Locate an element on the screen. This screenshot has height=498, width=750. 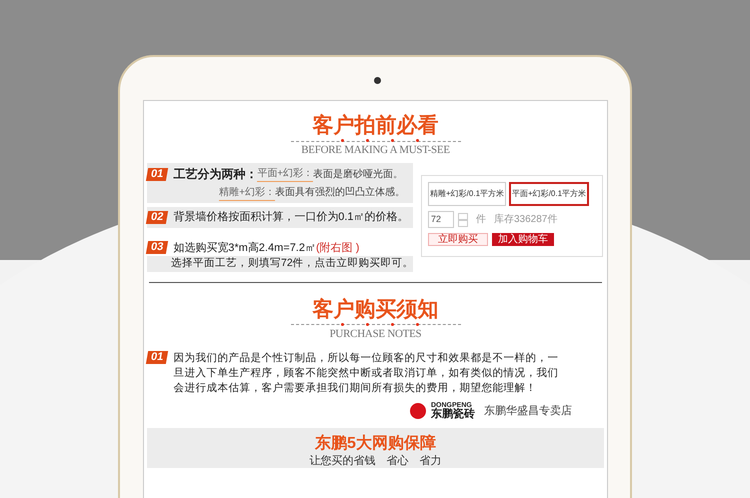
section-title: 东鹏5大网购保障 is located at coordinates (375, 444).